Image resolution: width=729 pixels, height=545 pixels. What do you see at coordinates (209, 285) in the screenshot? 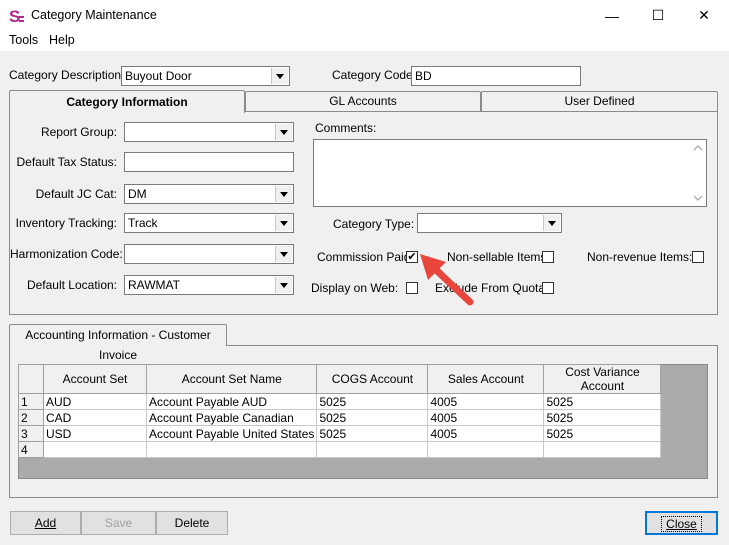
I see `default-location-combo: RAWMAT` at bounding box center [209, 285].